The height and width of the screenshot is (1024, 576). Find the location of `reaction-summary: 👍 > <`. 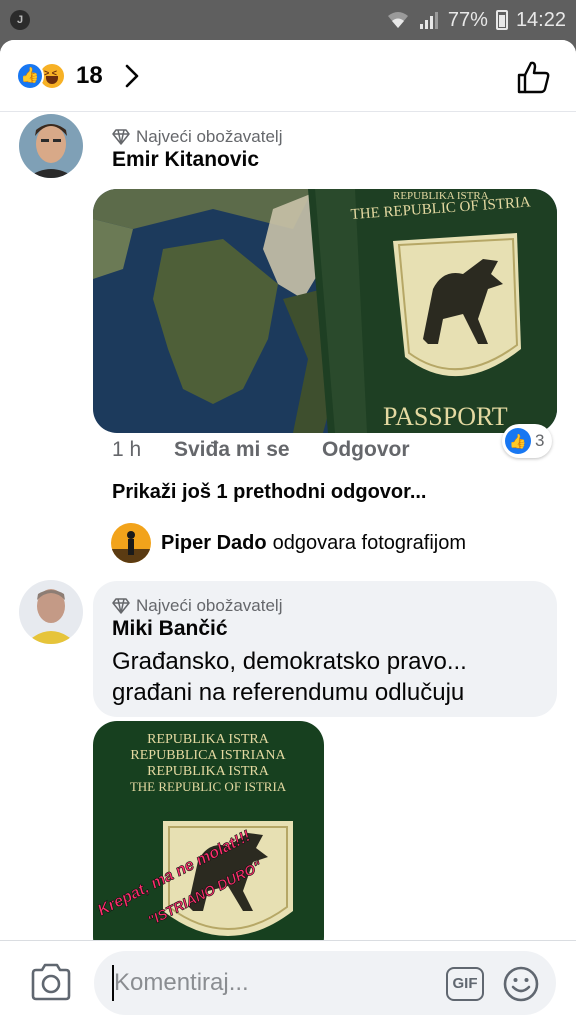

reaction-summary: 👍 > < is located at coordinates (46, 76).